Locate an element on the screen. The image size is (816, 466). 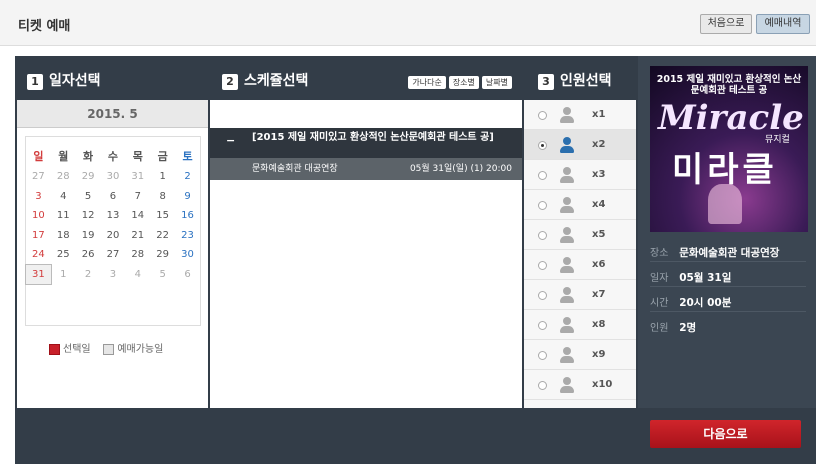
person-count-option: x10 is located at coordinates (580, 385).